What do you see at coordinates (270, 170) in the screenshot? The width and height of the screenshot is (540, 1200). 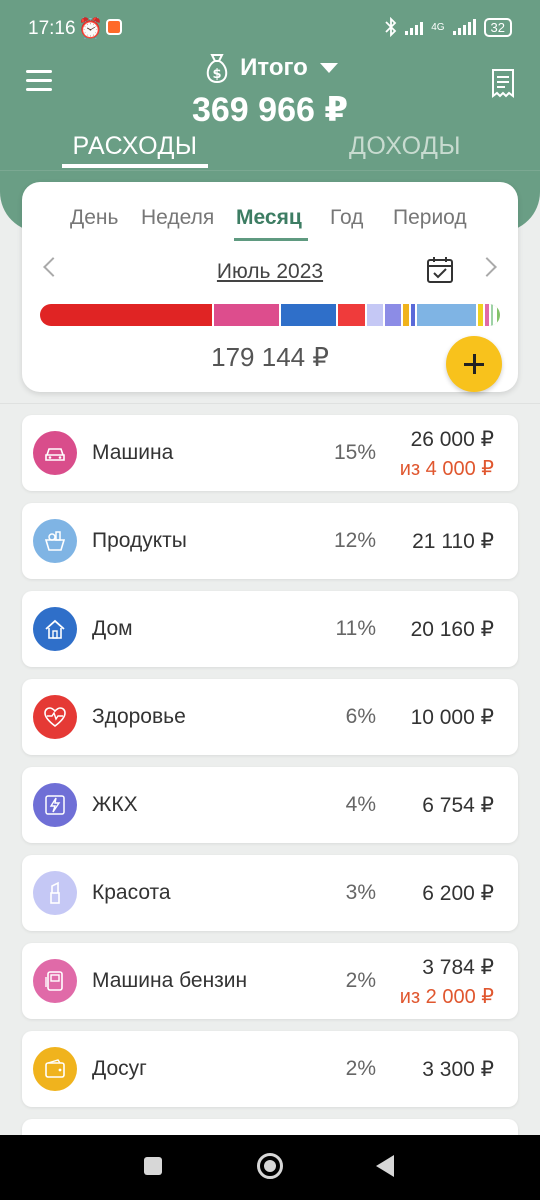 I see `header-divider` at bounding box center [270, 170].